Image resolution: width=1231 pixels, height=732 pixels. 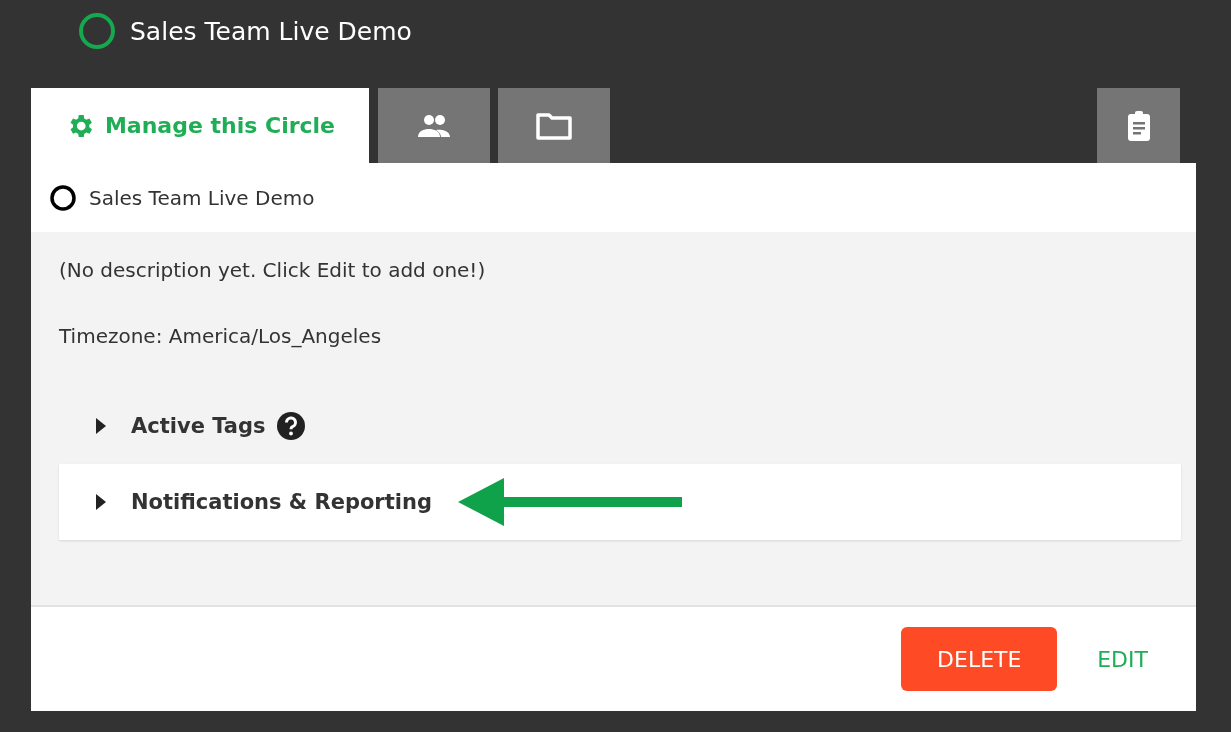 I want to click on collapsible-section: Active Tags, so click(x=620, y=426).